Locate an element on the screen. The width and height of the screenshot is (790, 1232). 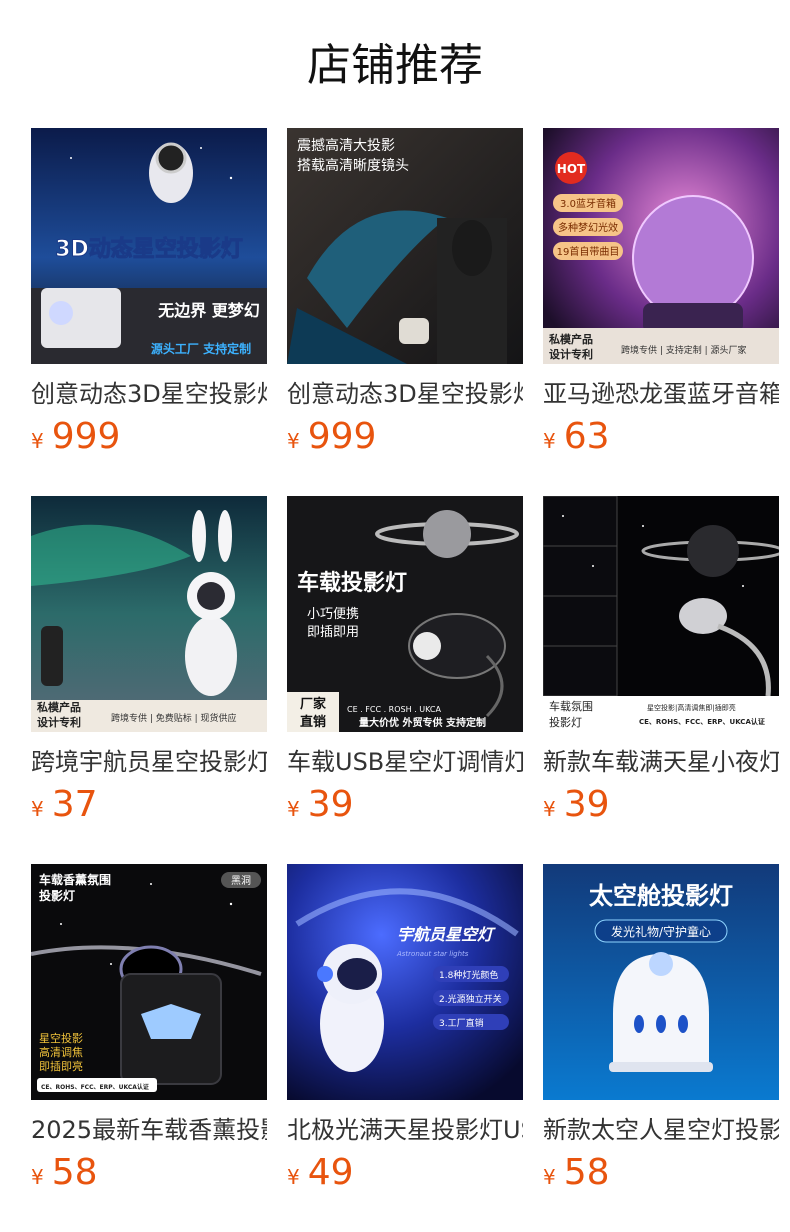
image-caption: 源头工厂 支持定制 is located at coordinates (201, 348).